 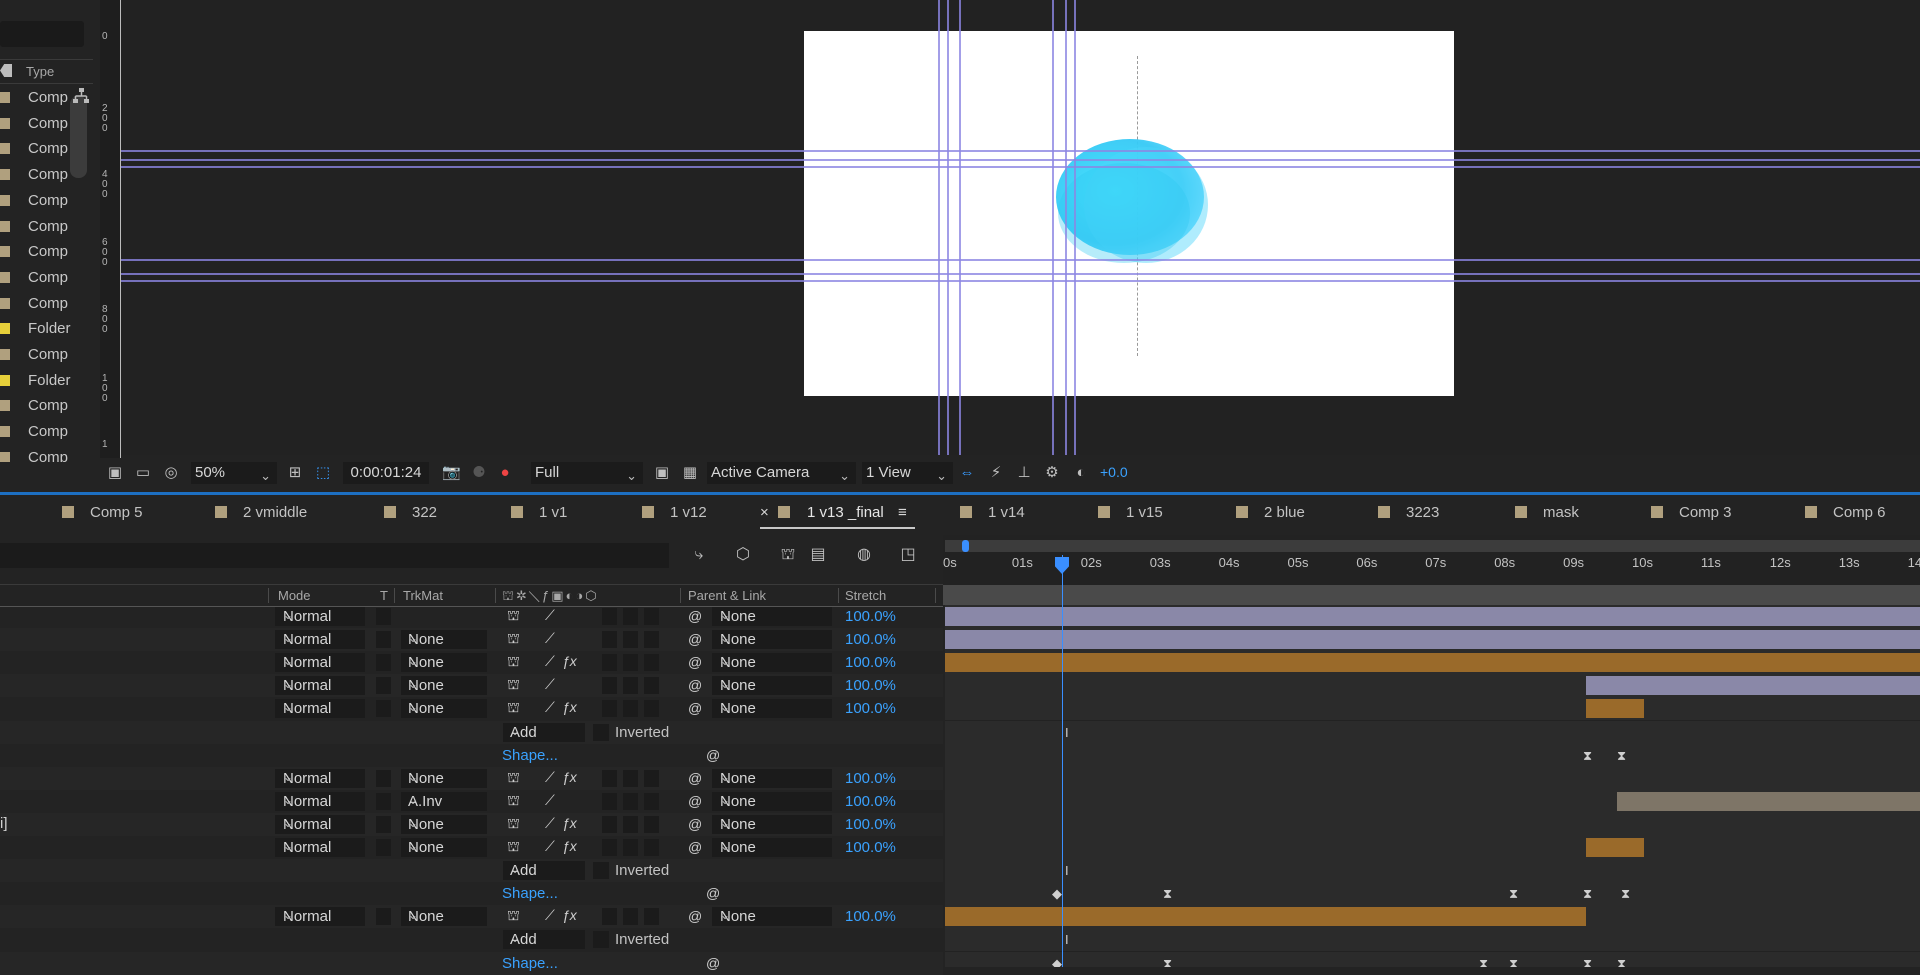 What do you see at coordinates (908, 555) in the screenshot?
I see `graph-editor-icon: ◳` at bounding box center [908, 555].